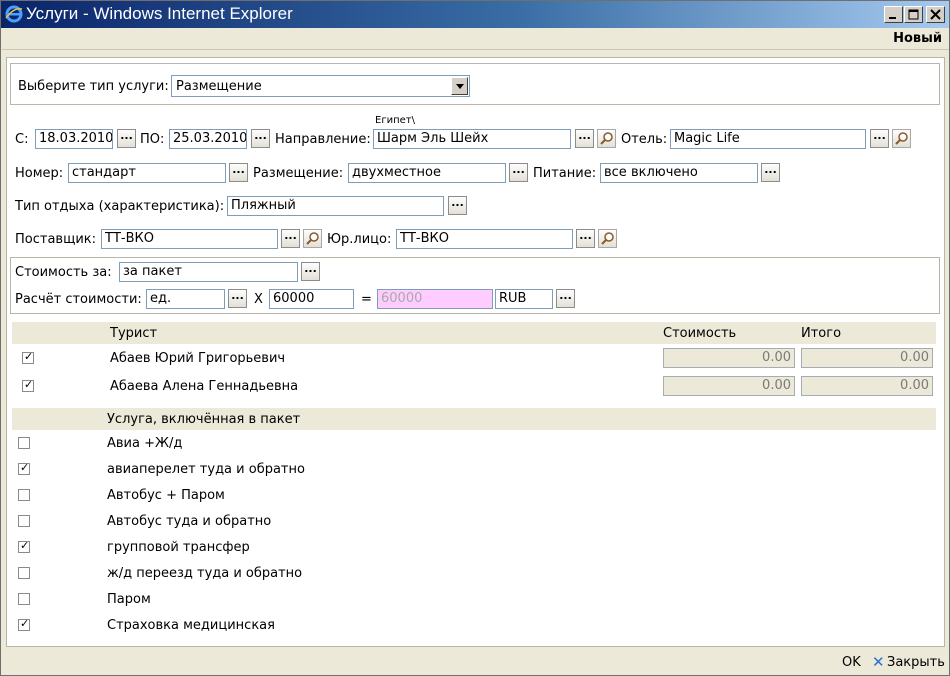 Image resolution: width=950 pixels, height=676 pixels. Describe the element at coordinates (120, 206) in the screenshot. I see `rest-type-label: Тип отдыха (характеристика):` at that location.